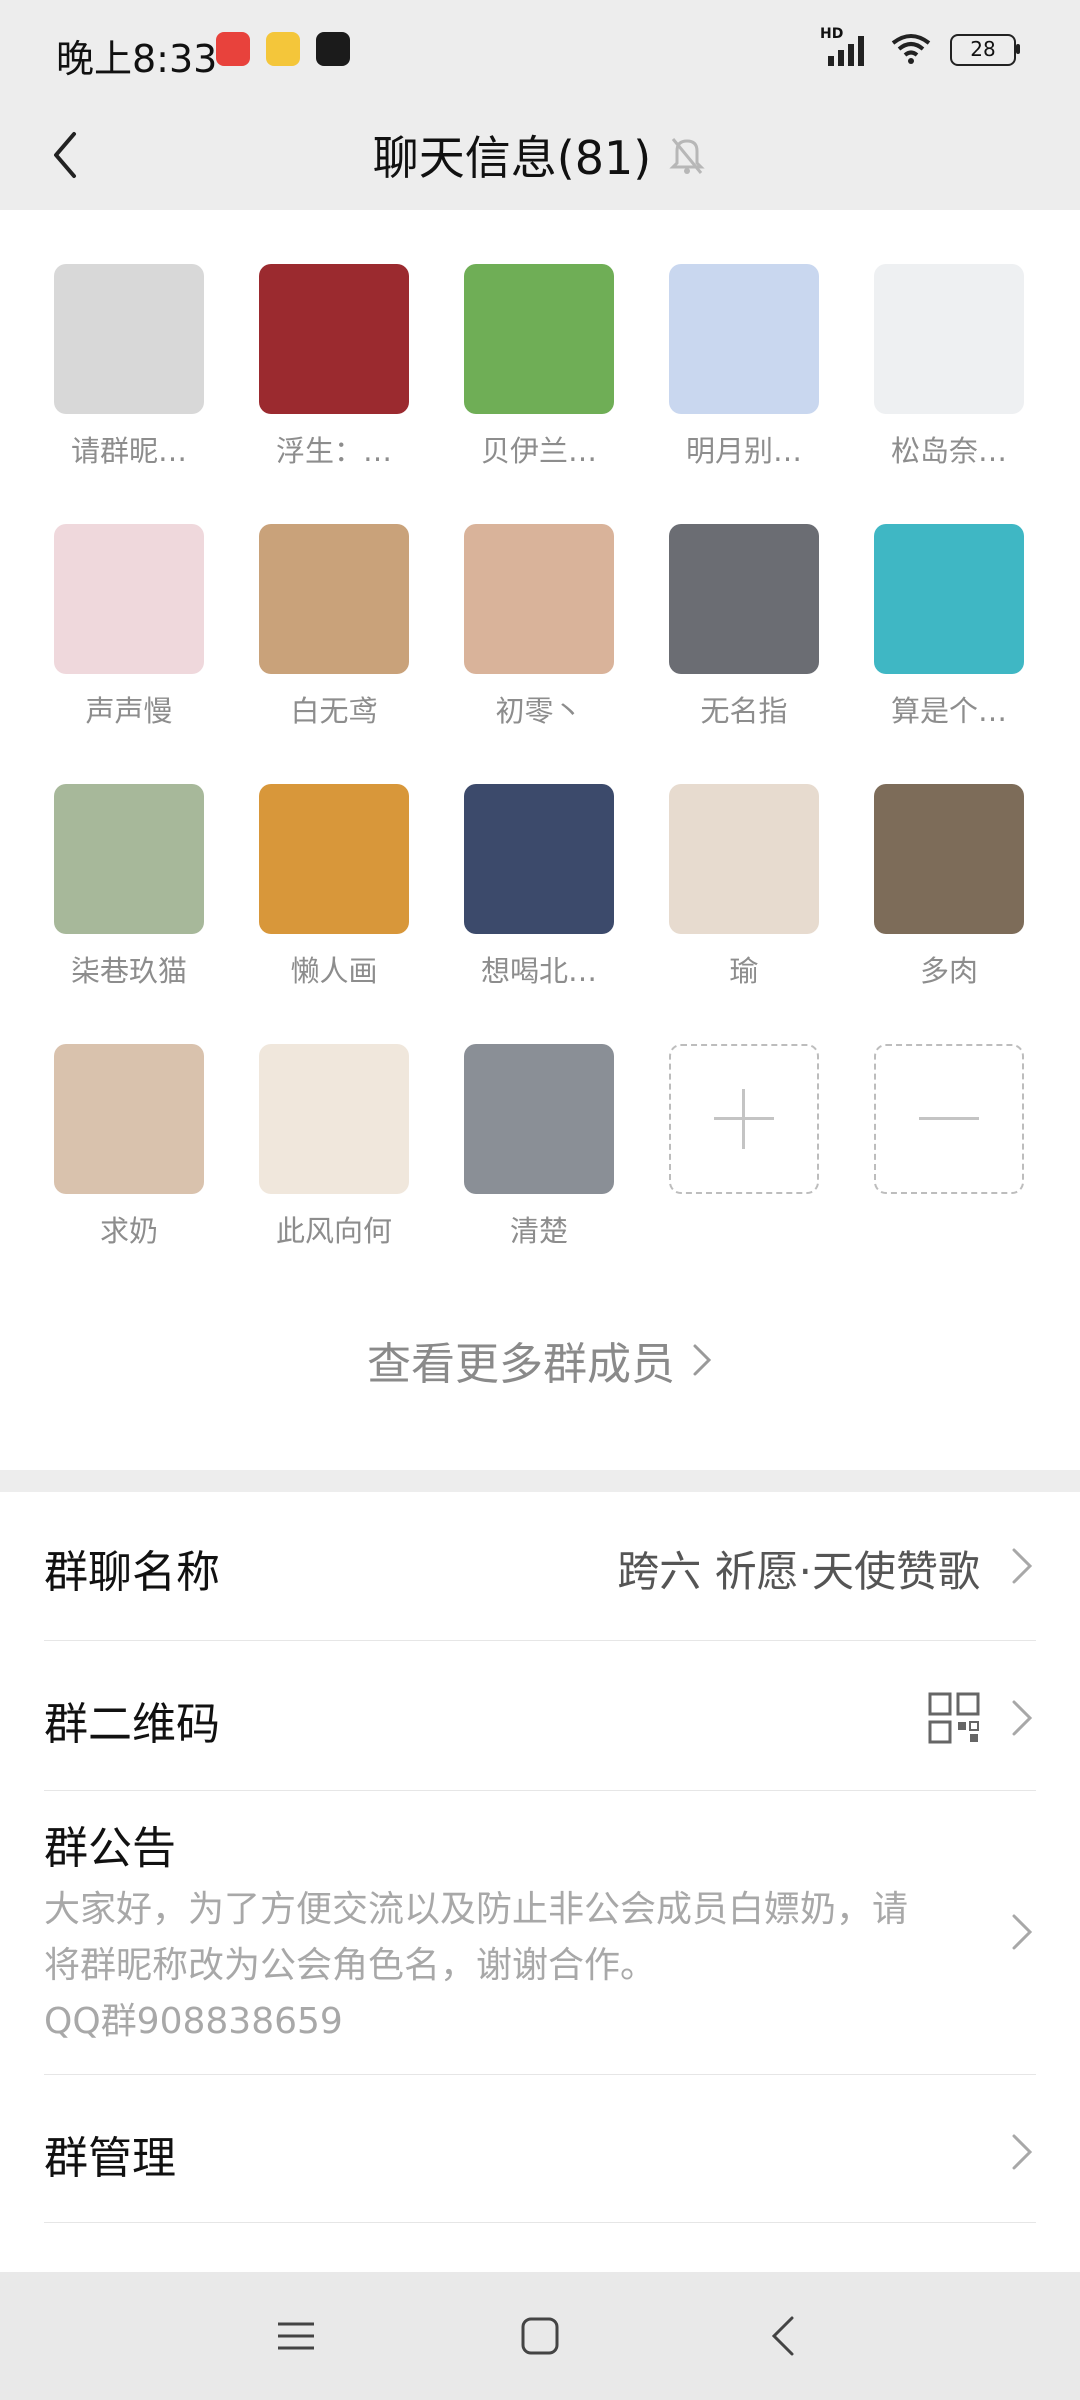  I want to click on member-name: 声声慢, so click(129, 711).